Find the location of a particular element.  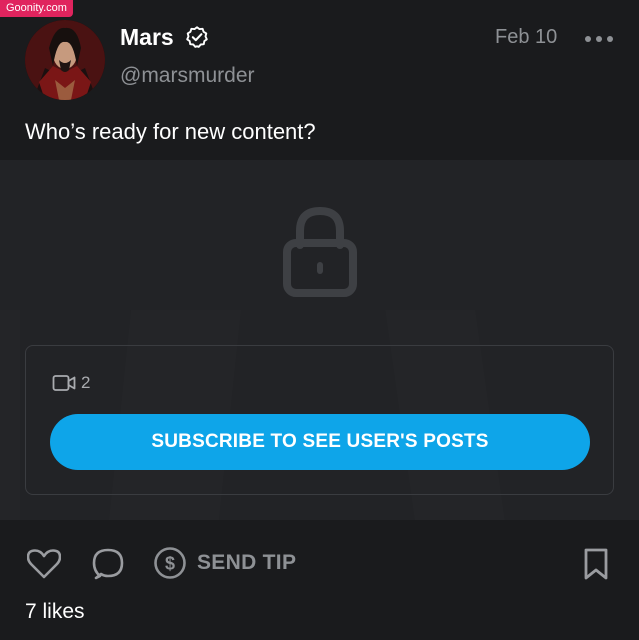

dollar-circle-icon: $ is located at coordinates (170, 563).